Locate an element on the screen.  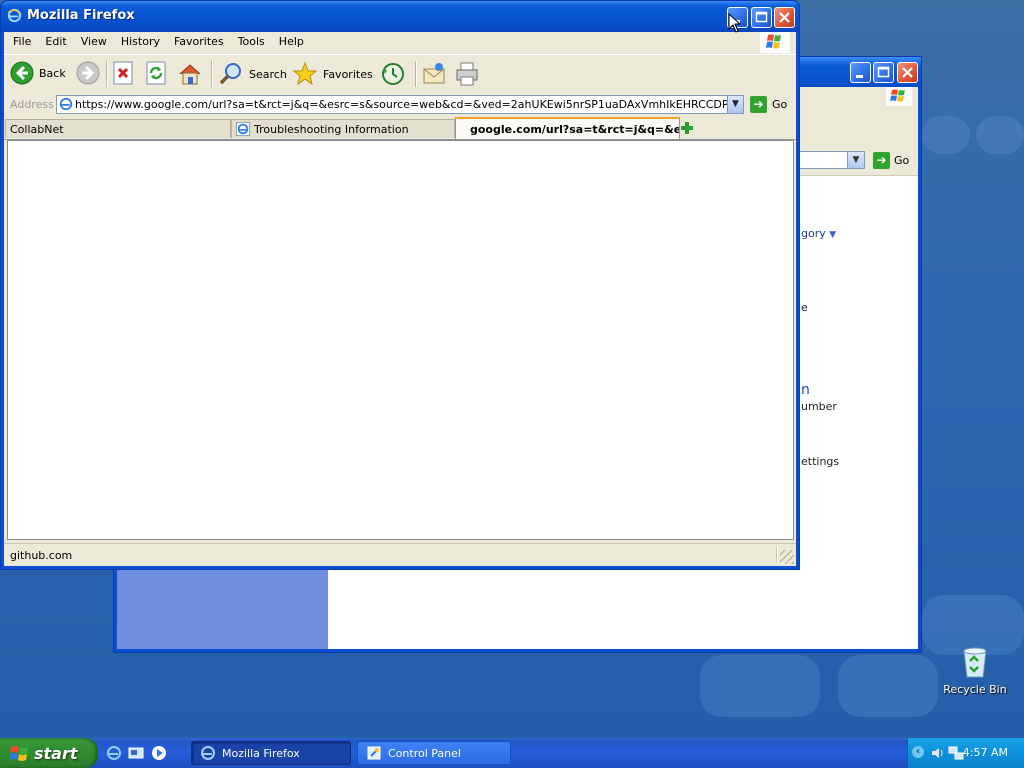
forward-button is located at coordinates (88, 73).